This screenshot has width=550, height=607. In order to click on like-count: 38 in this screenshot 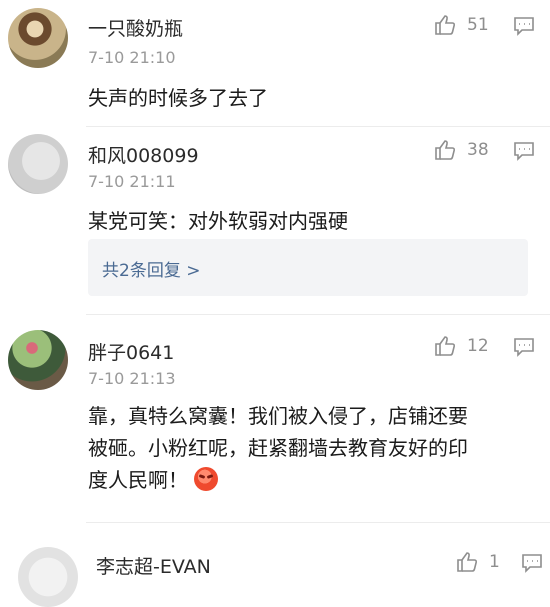, I will do `click(478, 150)`.